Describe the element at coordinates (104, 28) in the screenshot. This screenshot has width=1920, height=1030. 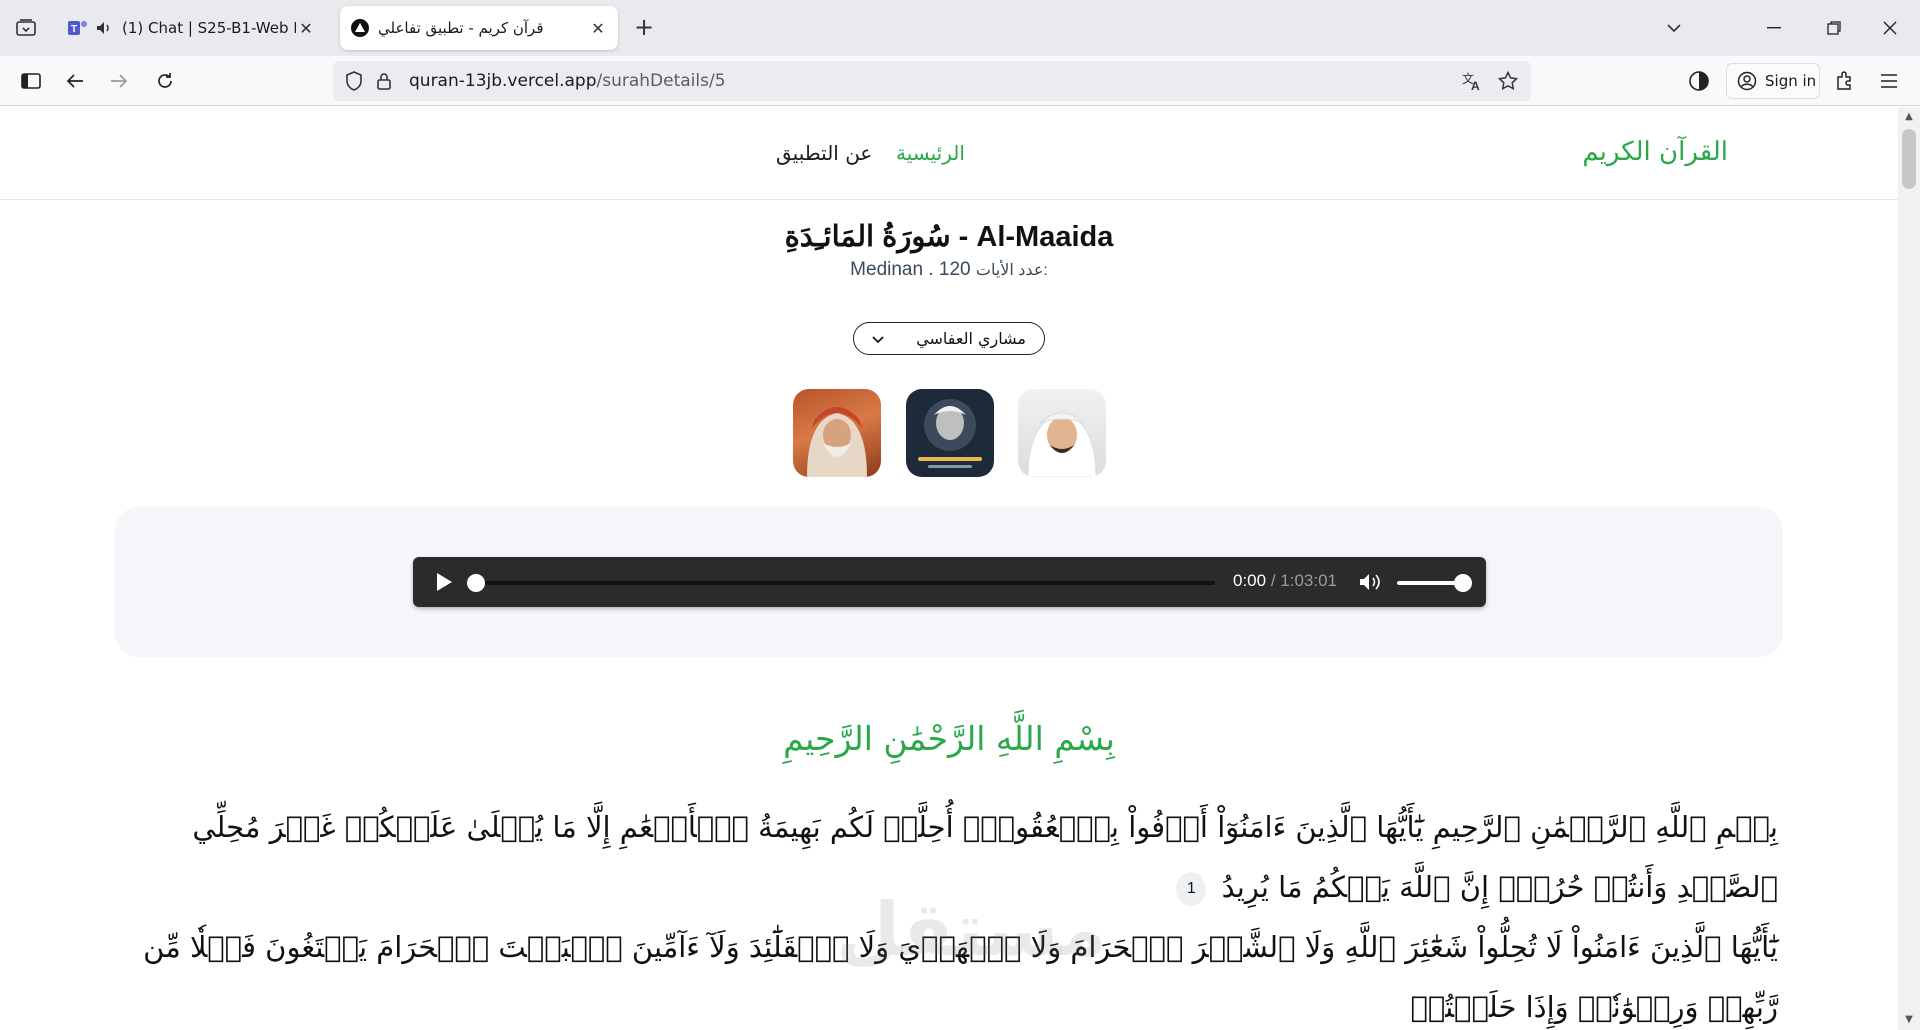
I see `speaker-icon` at that location.